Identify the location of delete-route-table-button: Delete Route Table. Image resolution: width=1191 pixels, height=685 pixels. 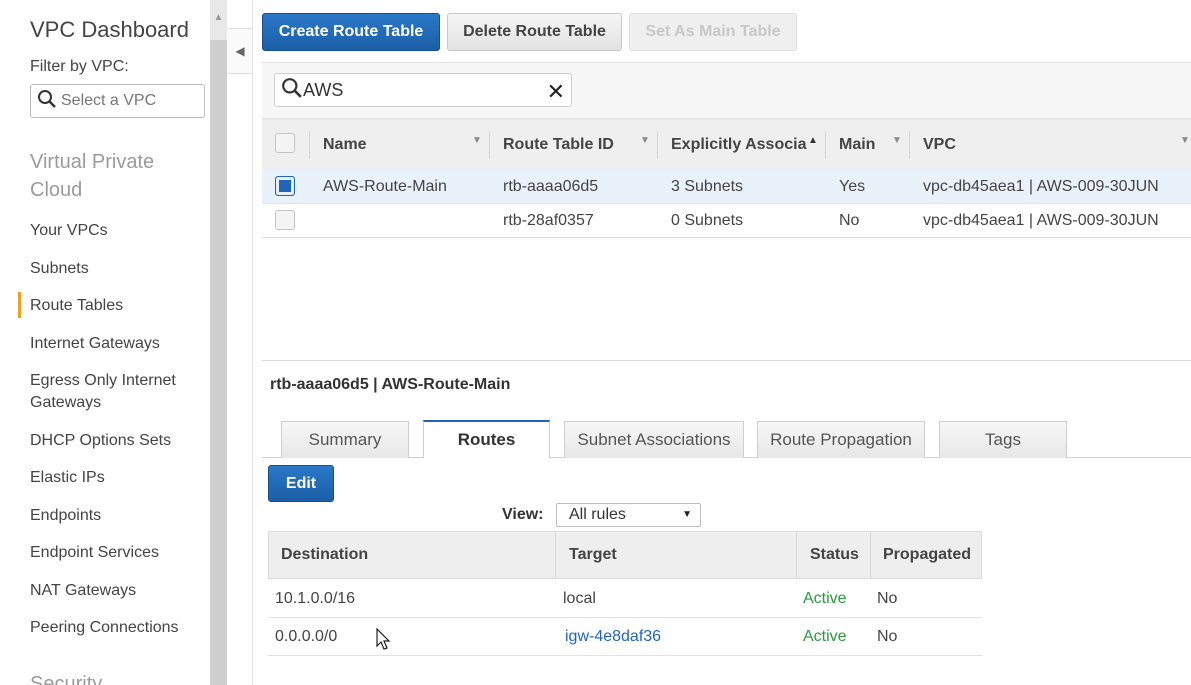
(534, 32).